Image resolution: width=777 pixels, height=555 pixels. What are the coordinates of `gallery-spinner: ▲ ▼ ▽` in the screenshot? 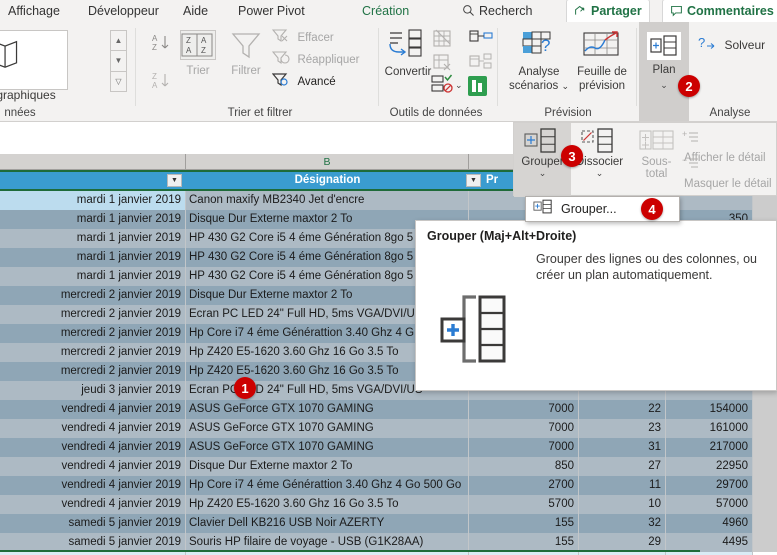 It's located at (118, 61).